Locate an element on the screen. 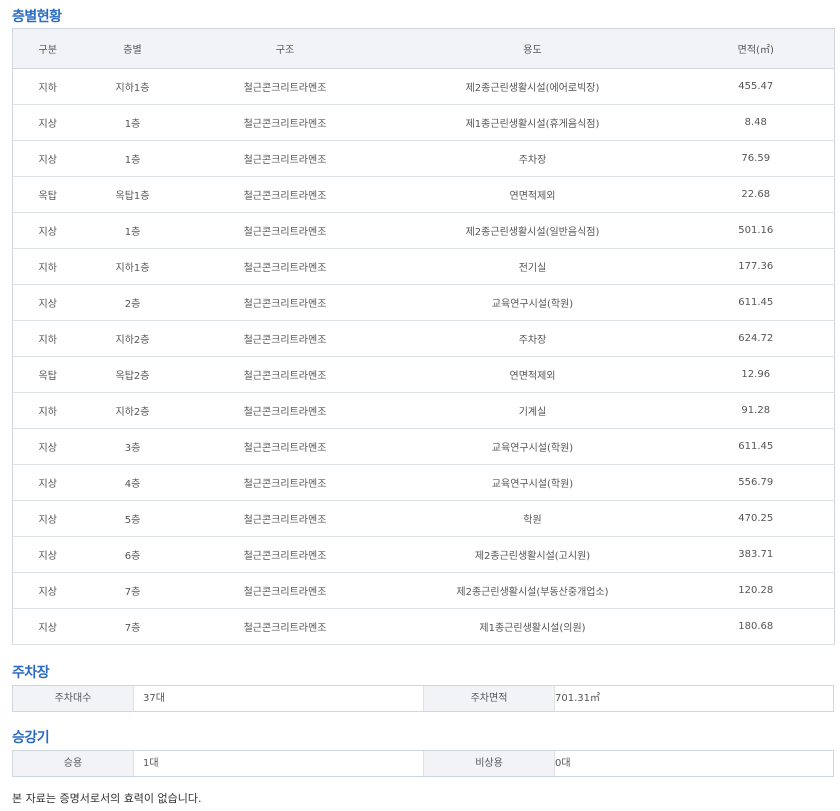 The height and width of the screenshot is (811, 840). col-header-division: 구분 is located at coordinates (47, 48).